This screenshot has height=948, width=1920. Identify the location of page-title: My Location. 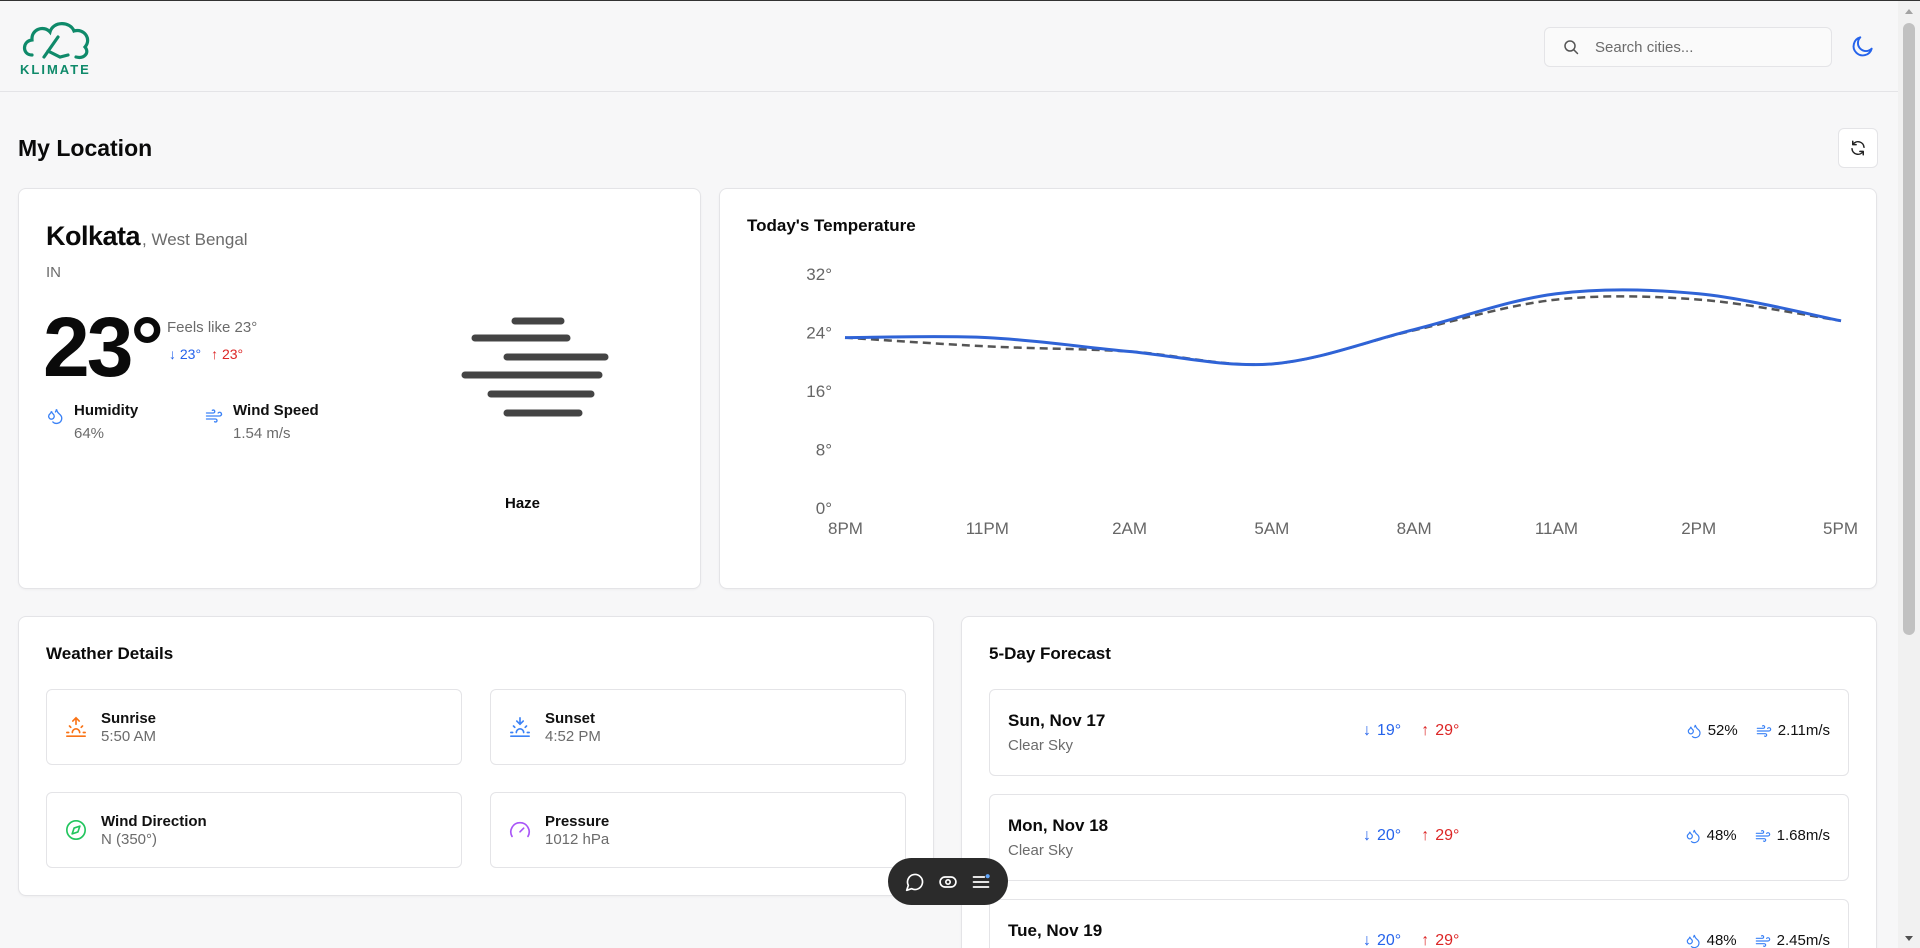
(85, 148).